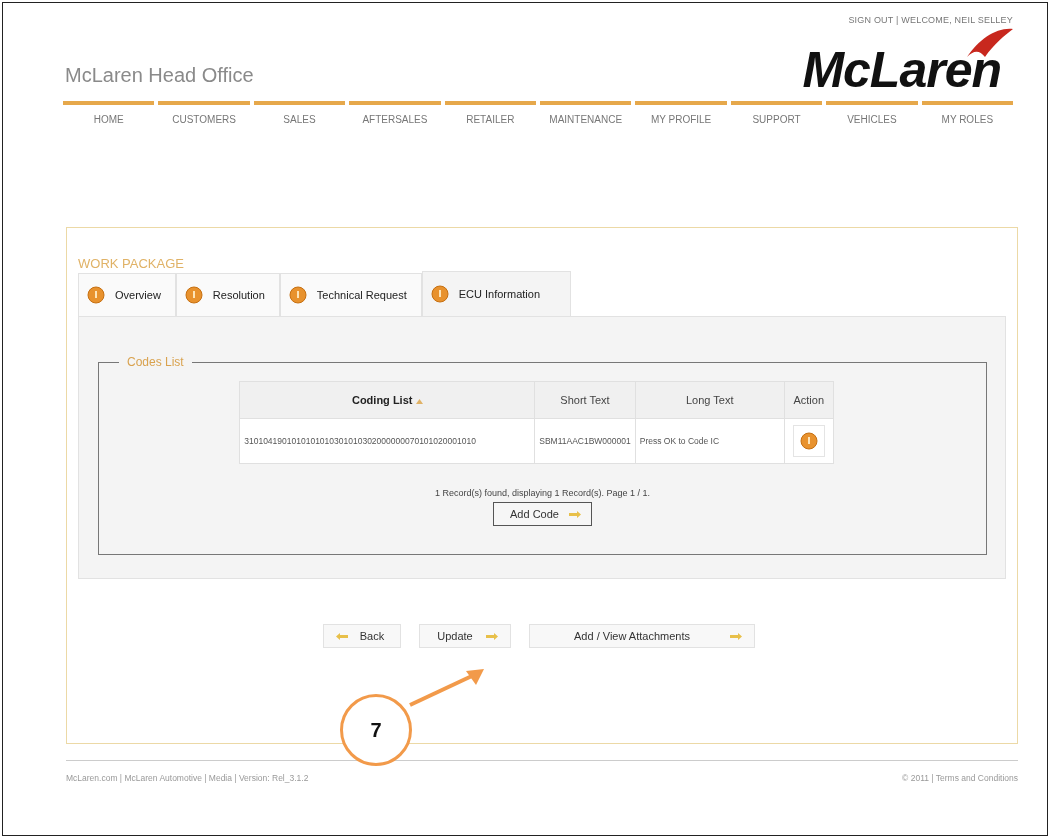 This screenshot has width=1050, height=838. I want to click on tab: Resolution, so click(227, 295).